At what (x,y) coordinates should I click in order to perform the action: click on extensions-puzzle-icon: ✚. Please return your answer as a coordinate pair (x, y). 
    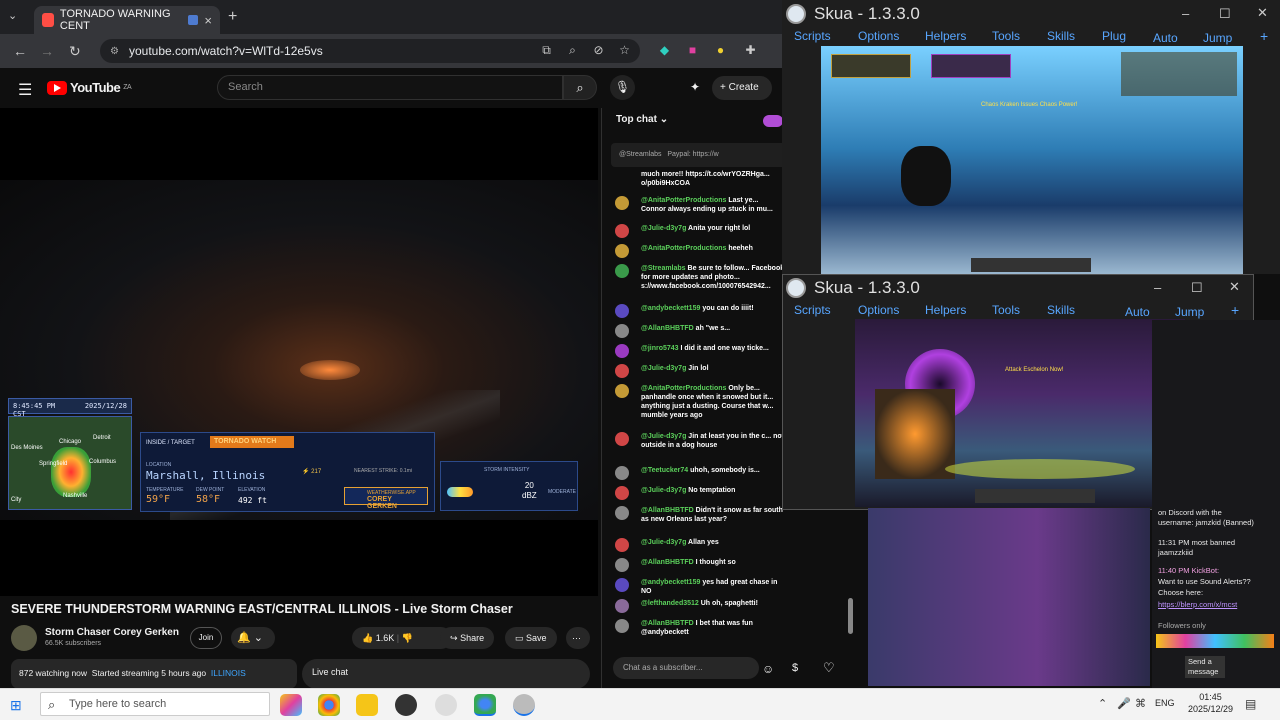
    Looking at the image, I should click on (750, 50).